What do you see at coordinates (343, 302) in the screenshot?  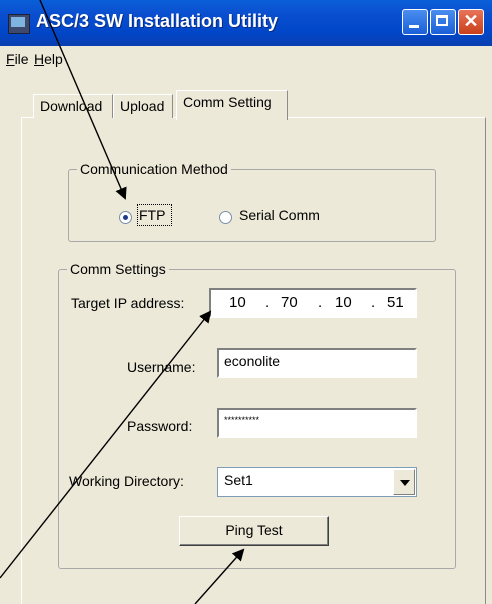 I see `ip-octet-3: 10` at bounding box center [343, 302].